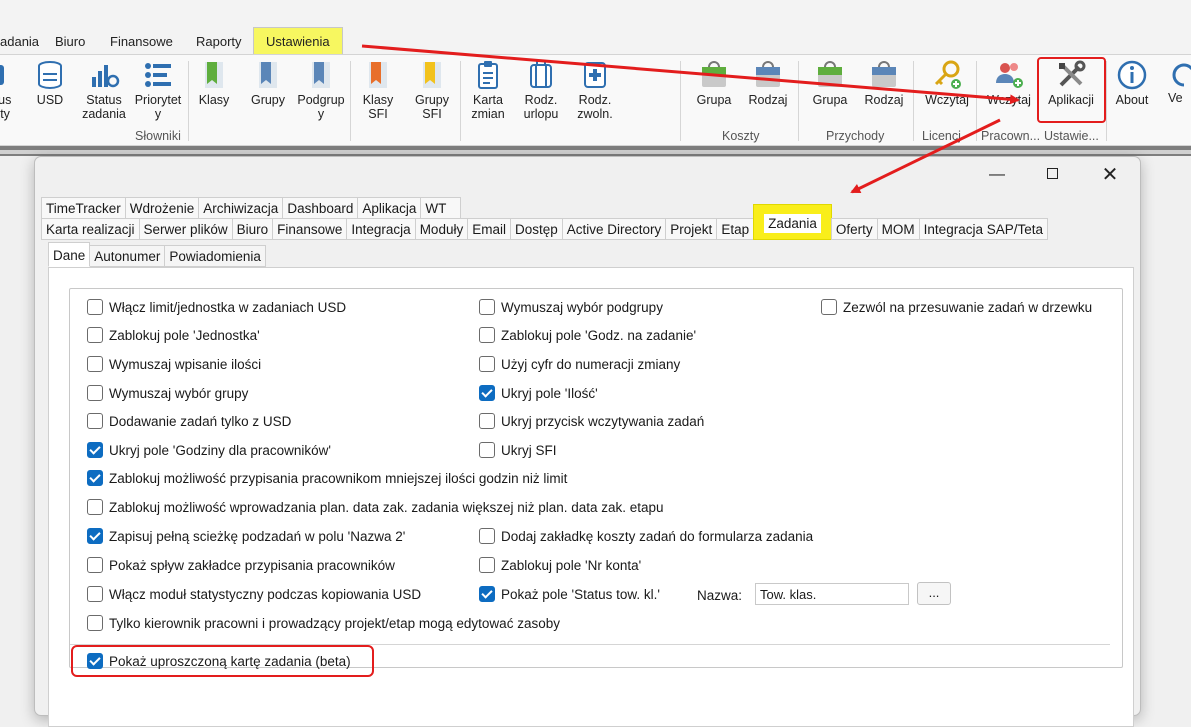 This screenshot has width=1191, height=727. What do you see at coordinates (595, 75) in the screenshot?
I see `medical-icon` at bounding box center [595, 75].